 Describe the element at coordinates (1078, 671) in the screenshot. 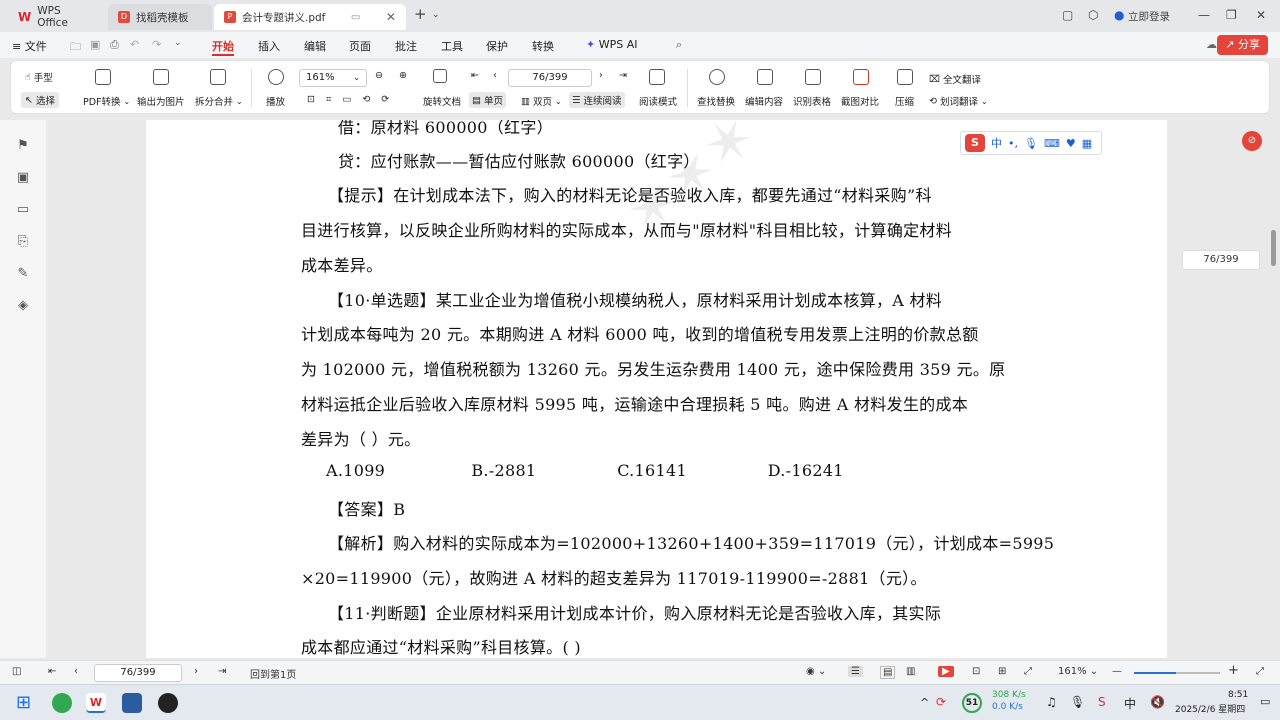

I see `status-zoom-select: 161% ⌄` at that location.